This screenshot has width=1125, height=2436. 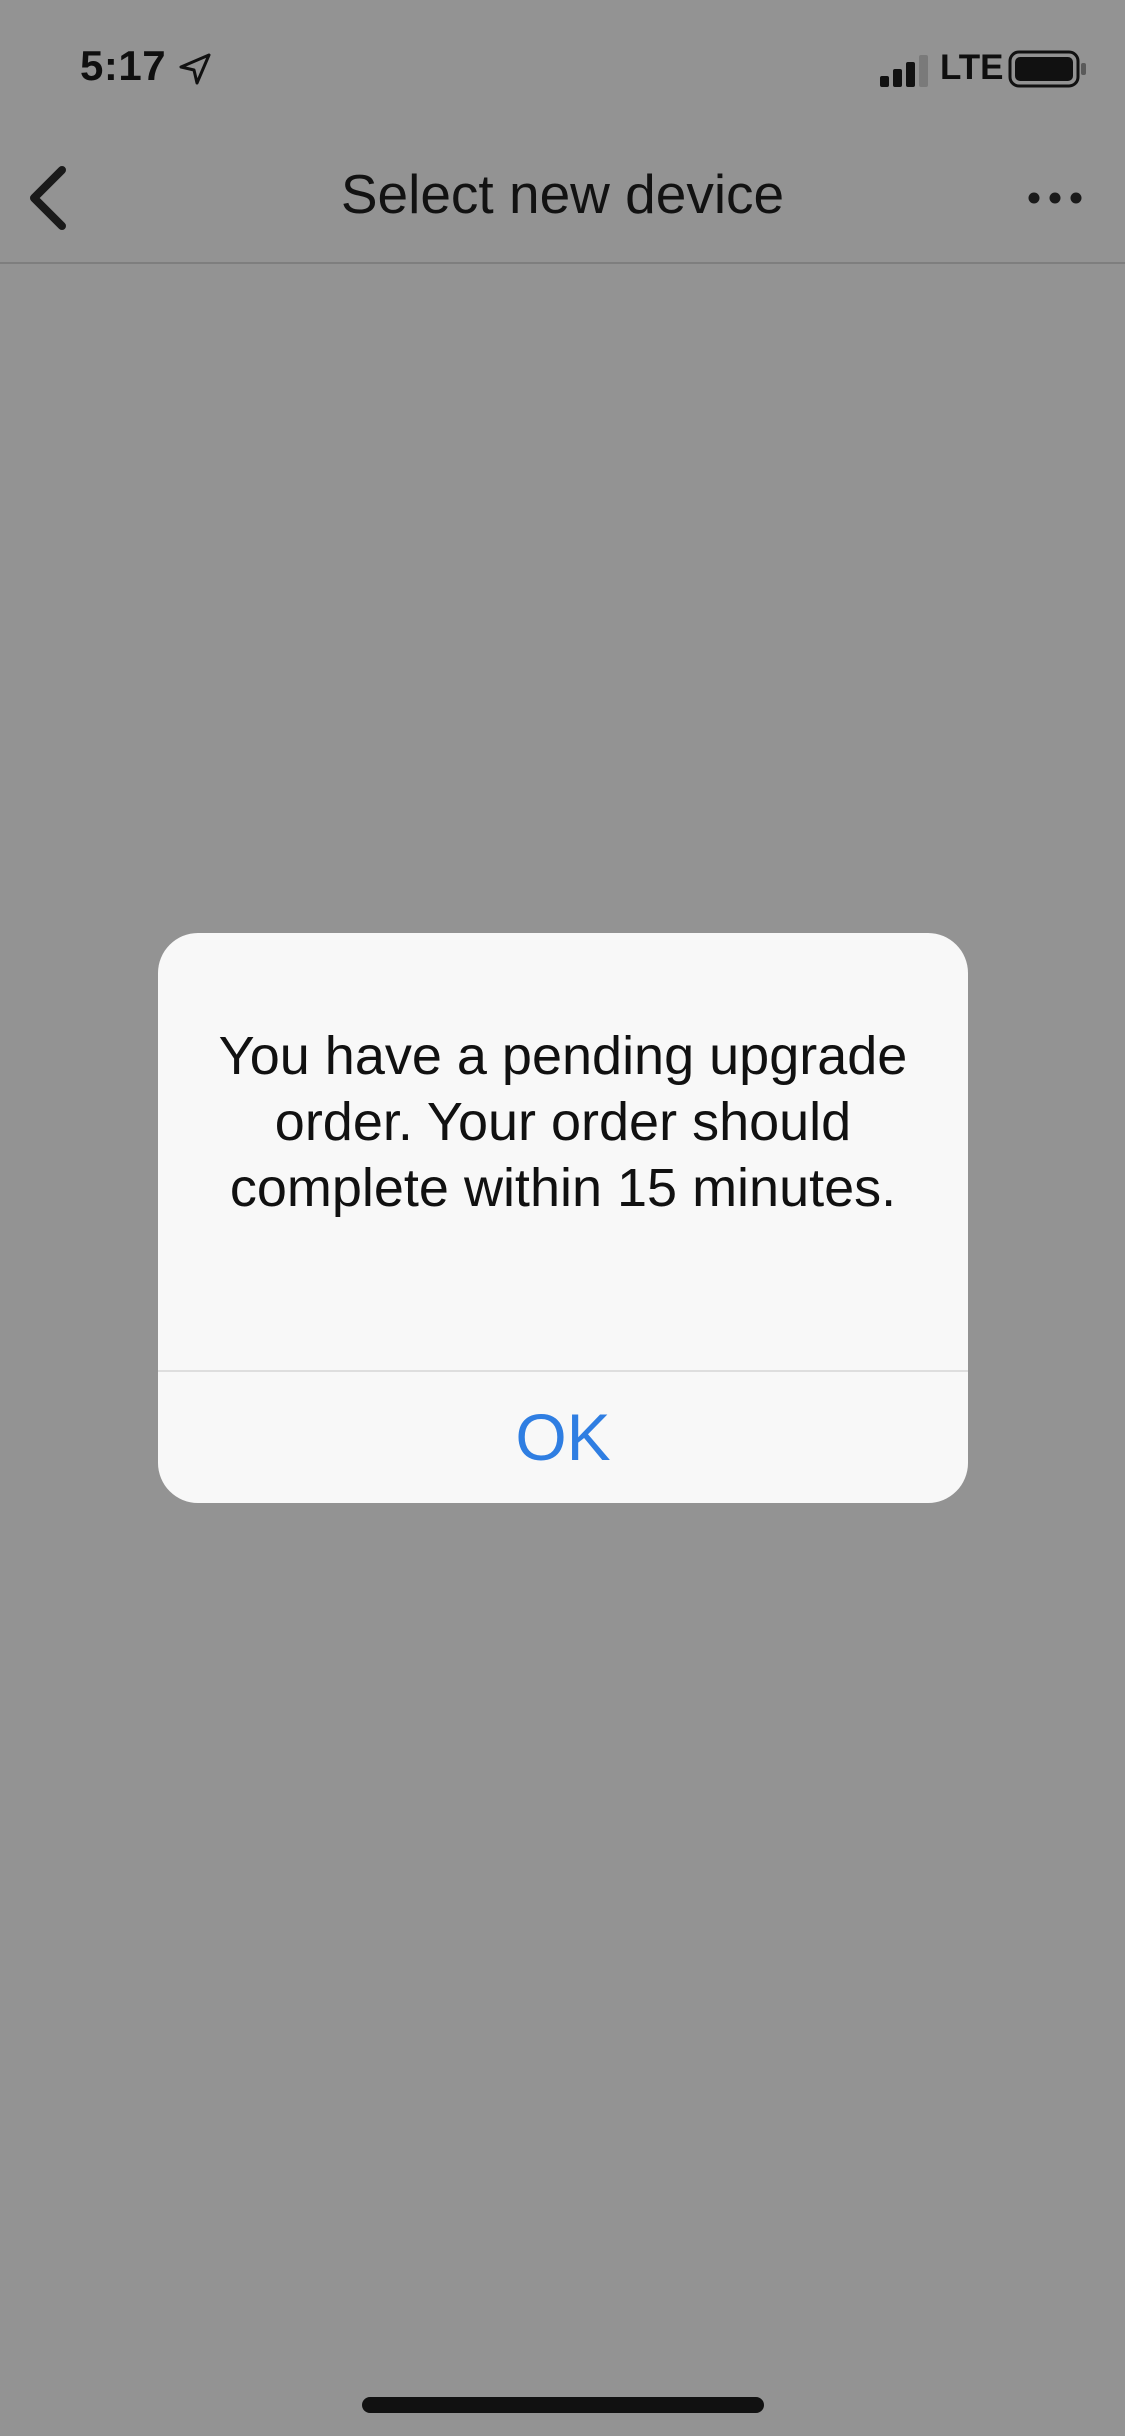 I want to click on status-bar: 5:17 LTE, so click(x=562, y=66).